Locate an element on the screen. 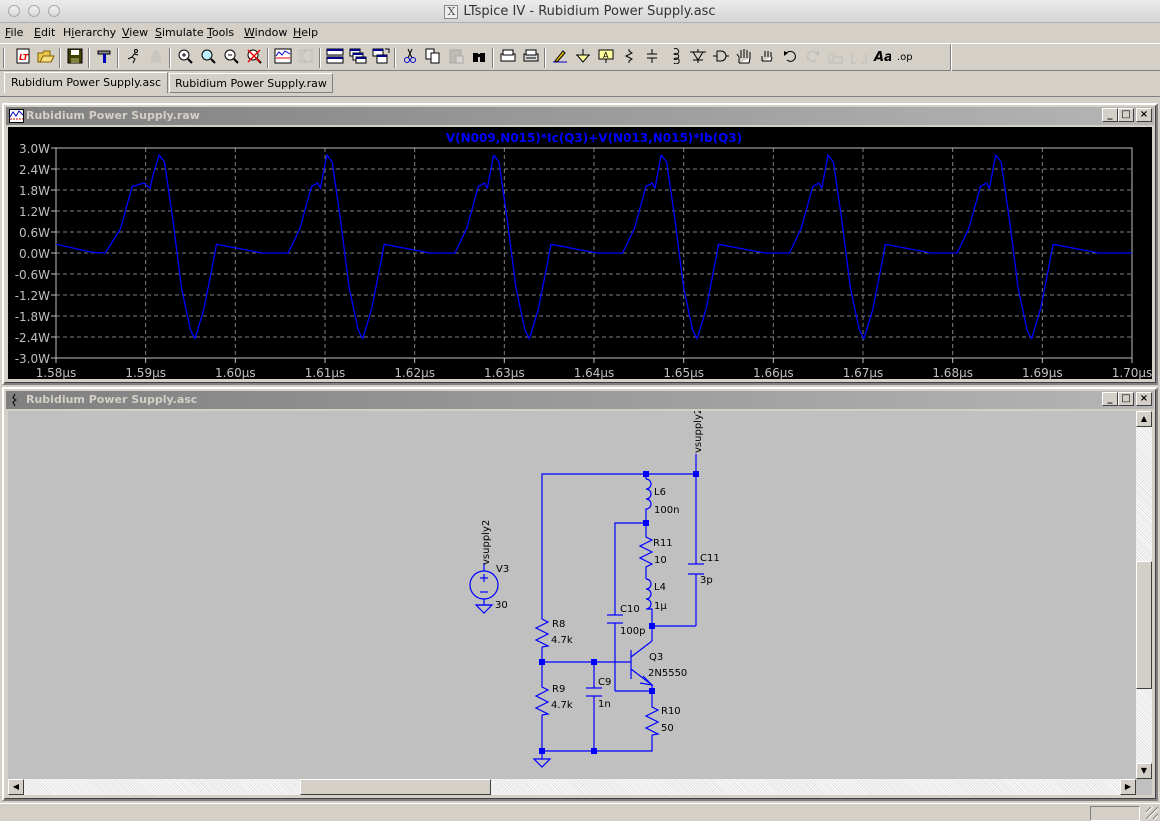 Image resolution: width=1160 pixels, height=821 pixels. plot-settings-button is located at coordinates (283, 58).